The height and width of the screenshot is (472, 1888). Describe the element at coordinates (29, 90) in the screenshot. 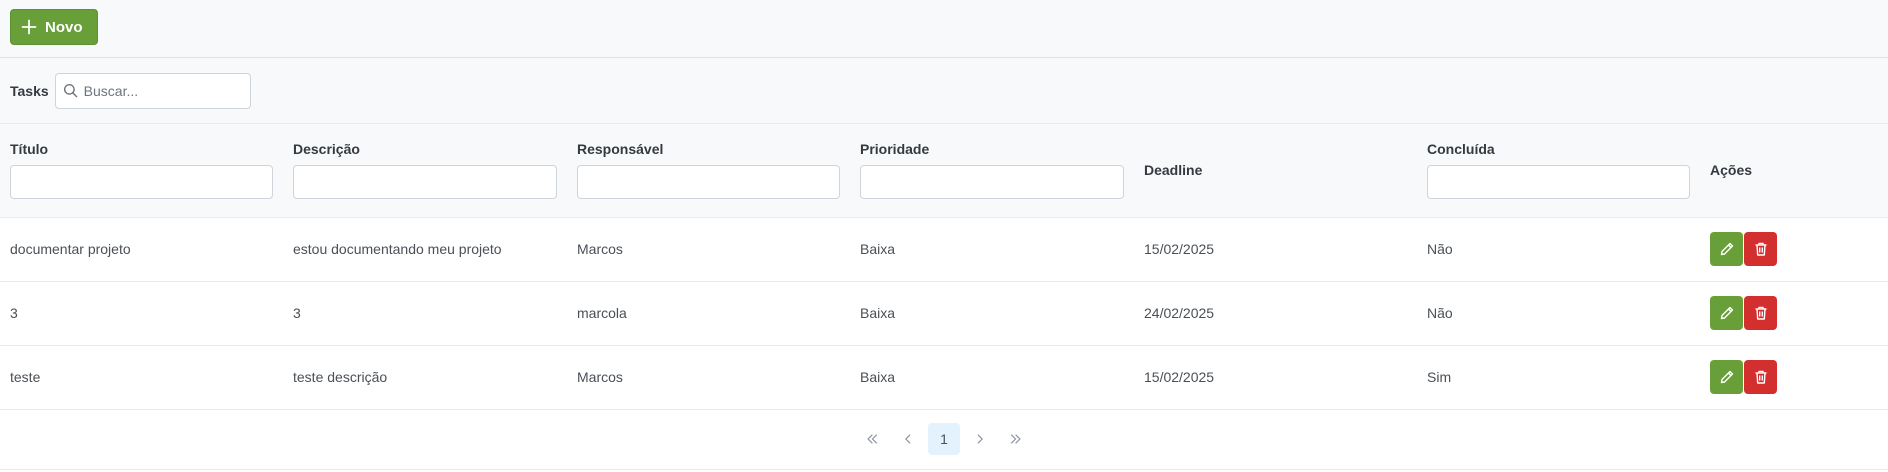

I see `table-title: Tasks` at that location.